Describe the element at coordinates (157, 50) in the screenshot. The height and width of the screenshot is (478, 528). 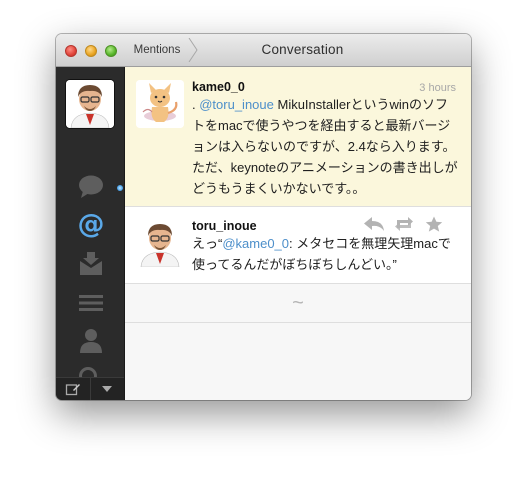
I see `back-breadcrumb: Mentions` at that location.